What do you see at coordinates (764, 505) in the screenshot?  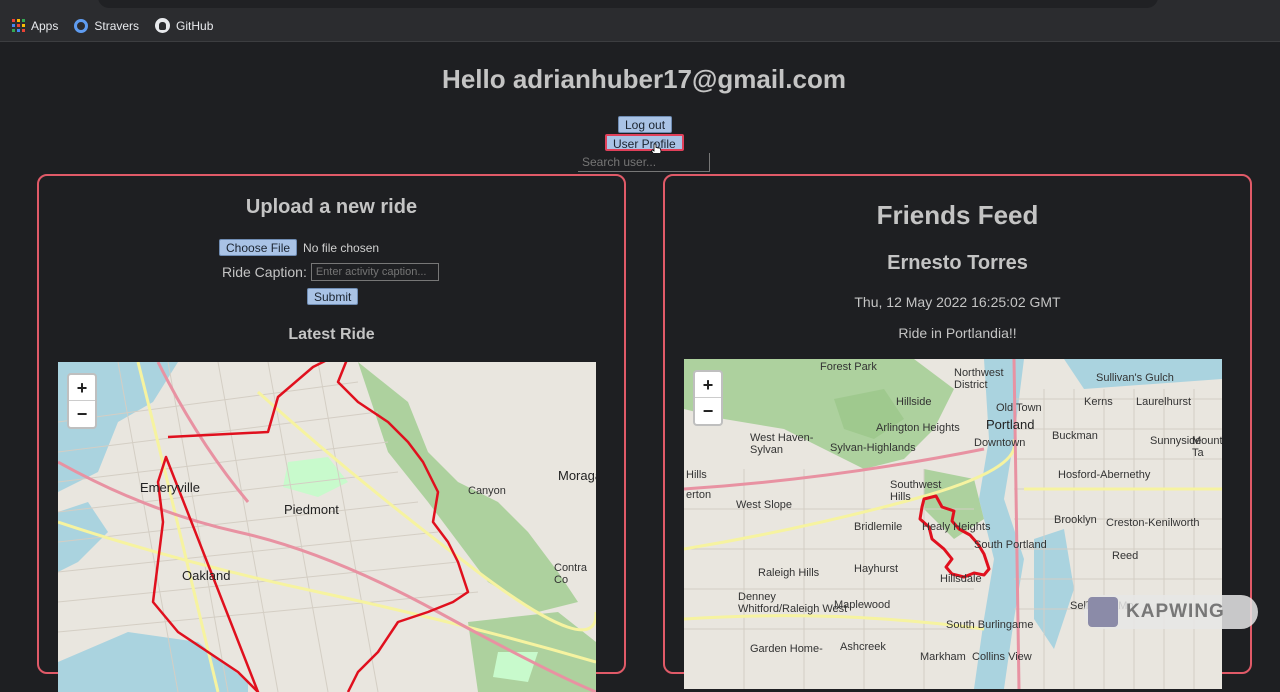 I see `map-label: West Slope` at bounding box center [764, 505].